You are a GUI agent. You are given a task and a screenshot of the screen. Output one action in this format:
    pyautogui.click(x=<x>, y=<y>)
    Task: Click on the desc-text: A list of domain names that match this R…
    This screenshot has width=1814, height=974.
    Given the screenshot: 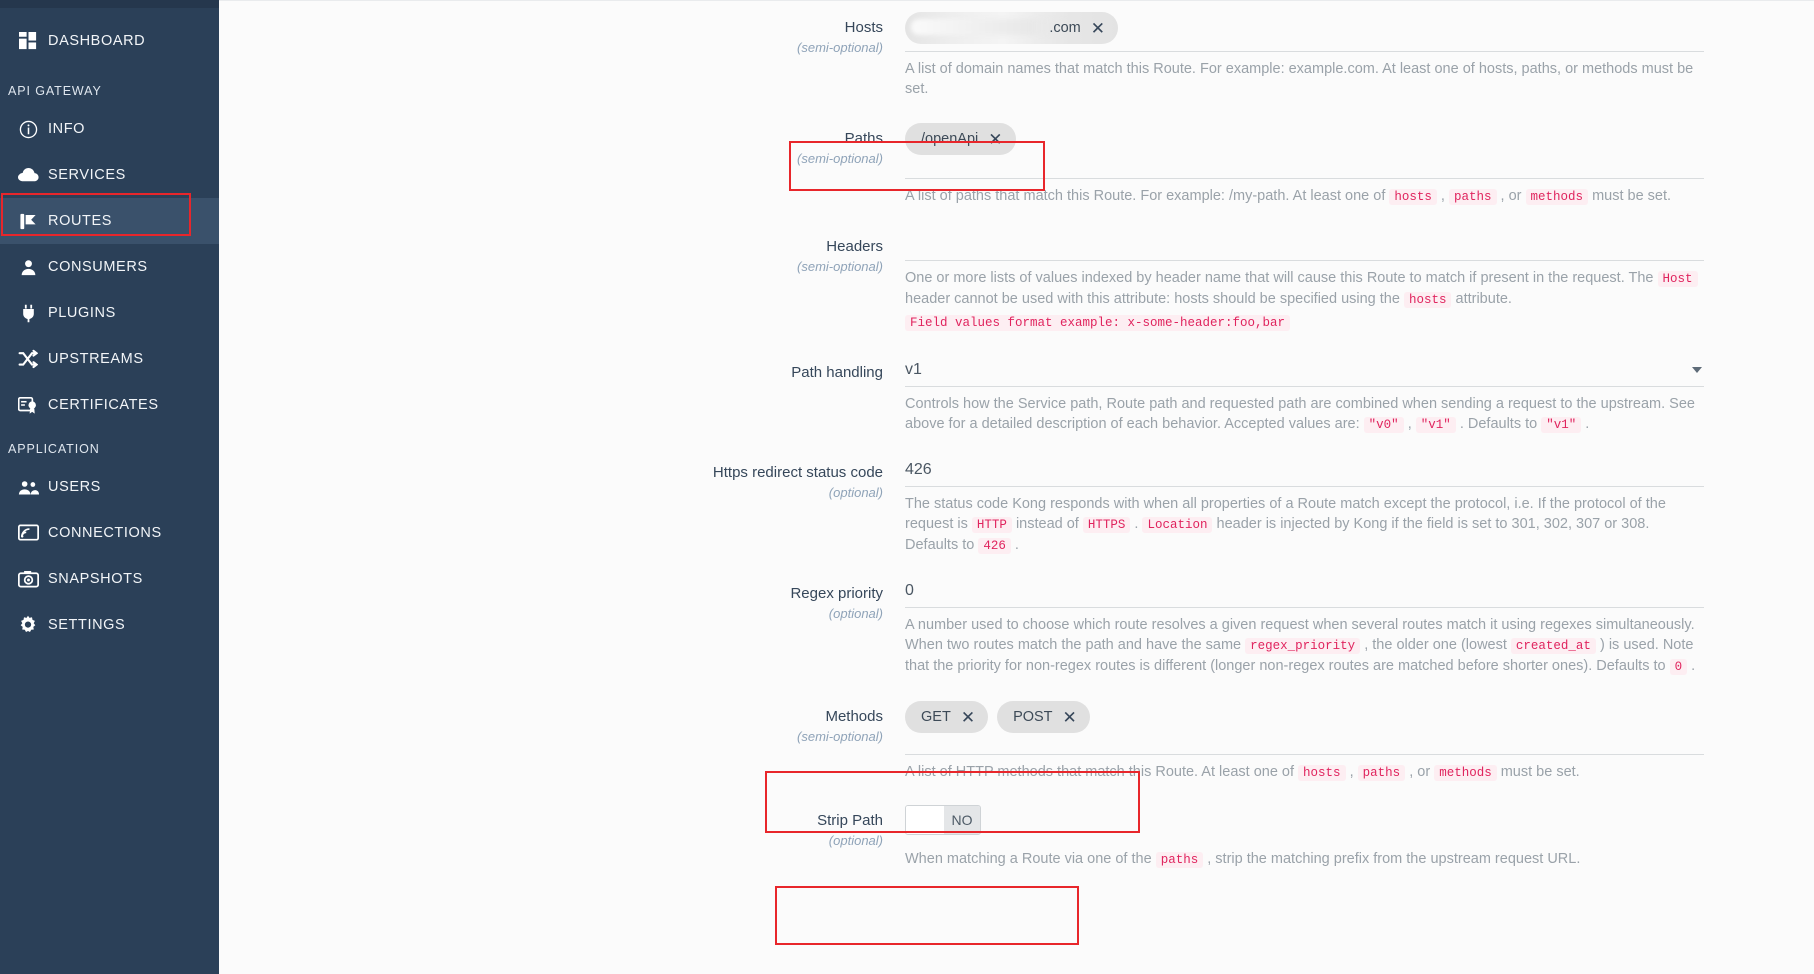 What is the action you would take?
    pyautogui.click(x=1299, y=79)
    